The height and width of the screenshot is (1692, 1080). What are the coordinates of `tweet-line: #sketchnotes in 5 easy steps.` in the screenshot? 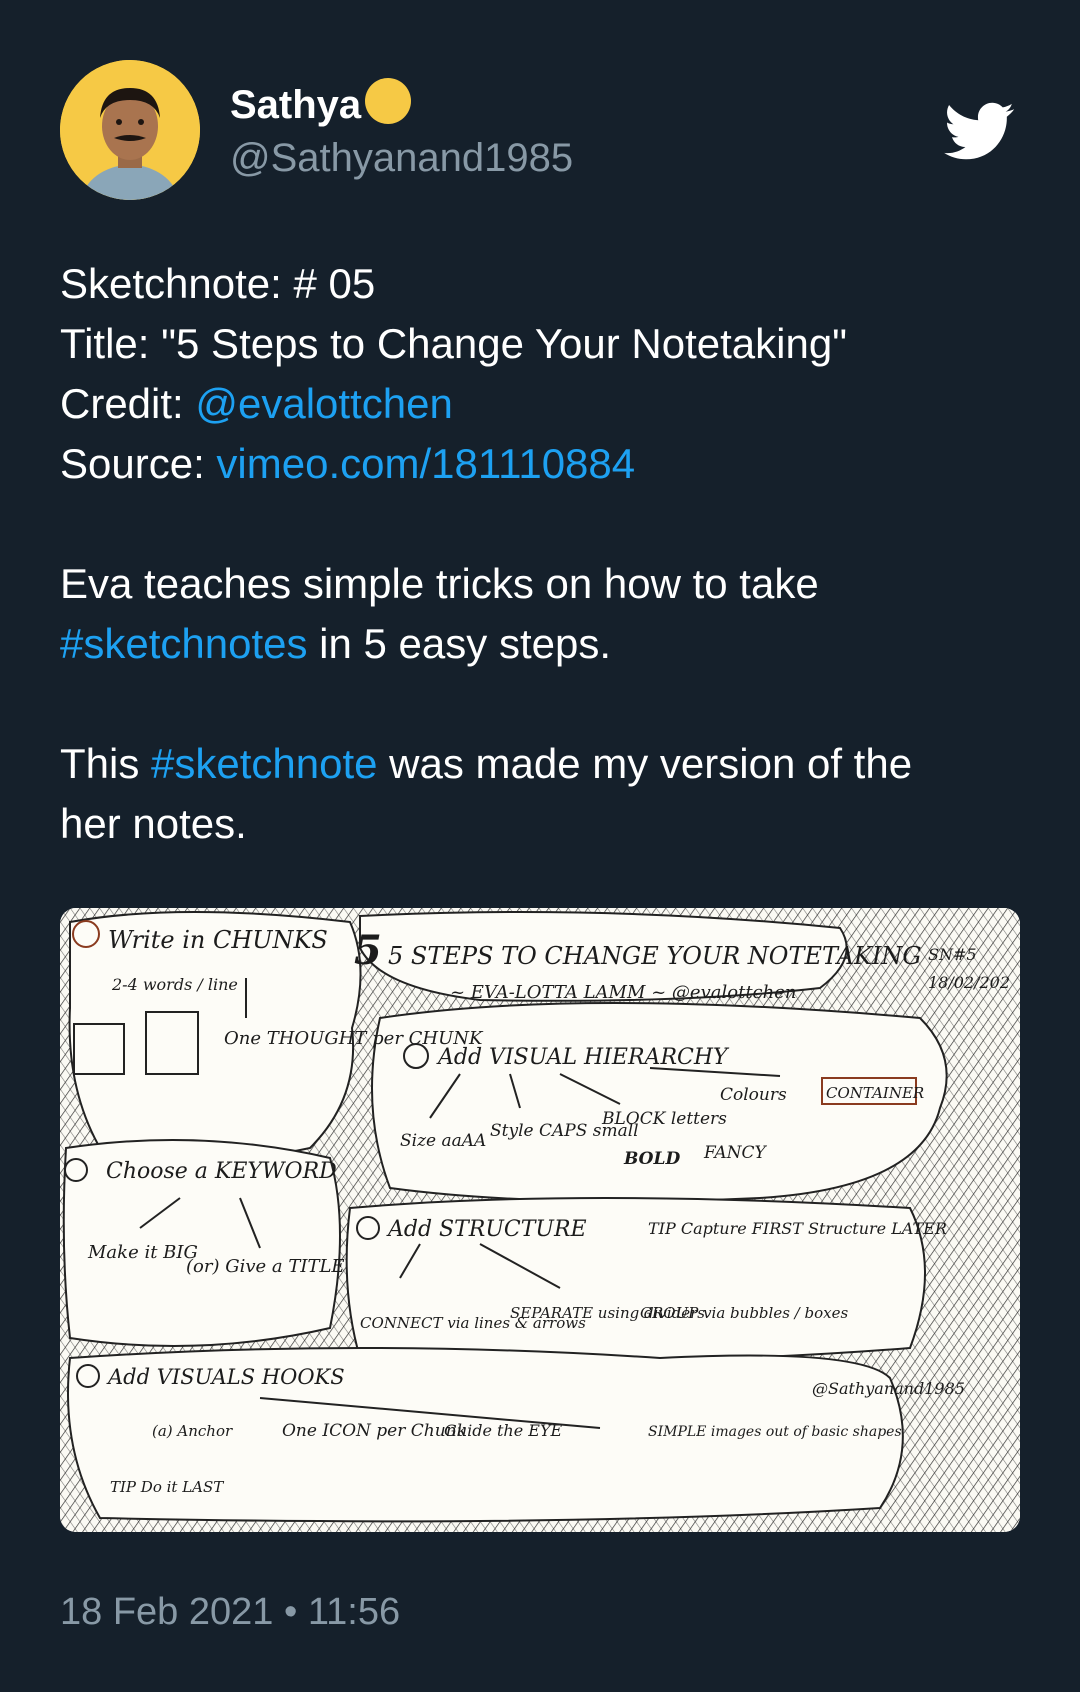 It's located at (550, 644).